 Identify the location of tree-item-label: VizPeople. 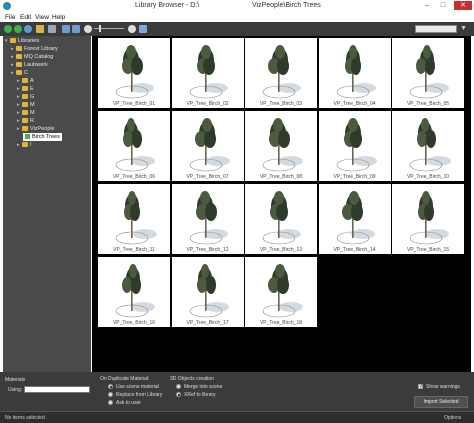
(42, 129).